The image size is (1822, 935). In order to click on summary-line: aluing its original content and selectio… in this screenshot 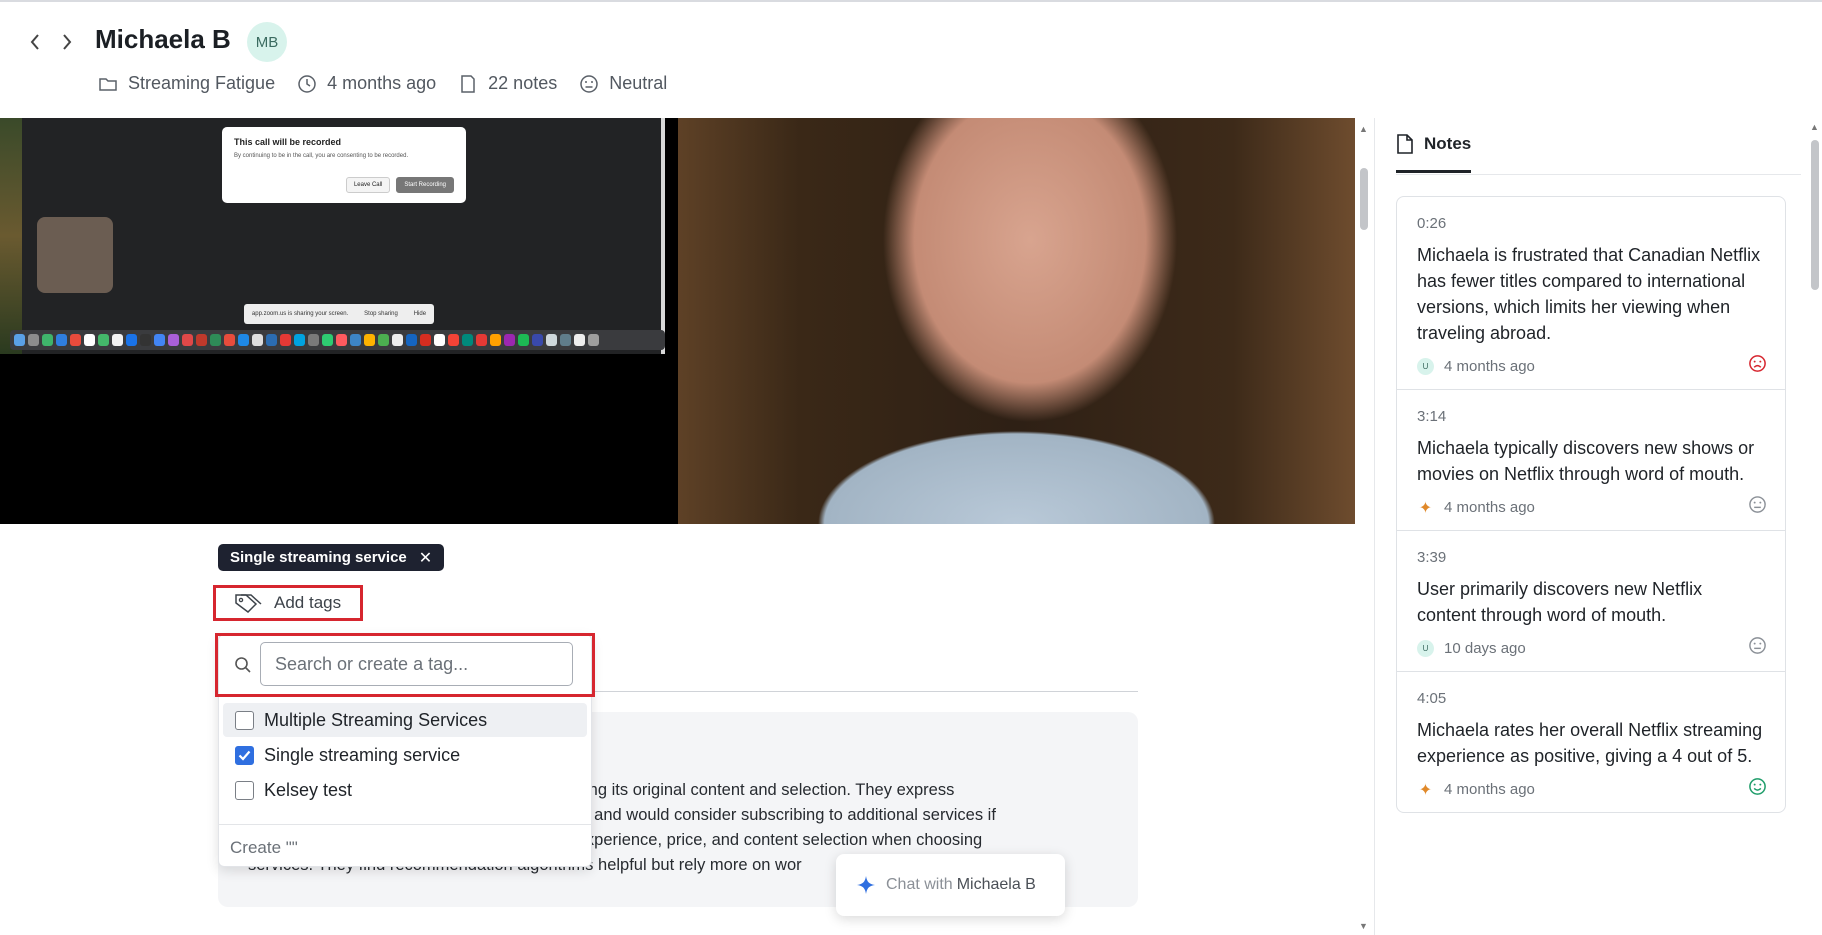, I will do `click(759, 790)`.